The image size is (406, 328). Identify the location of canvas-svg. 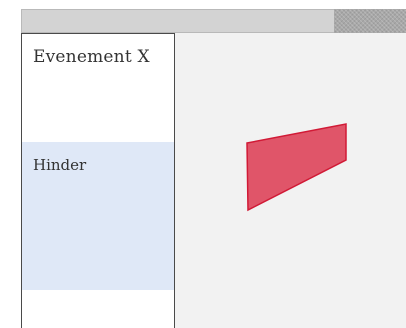
(296, 167).